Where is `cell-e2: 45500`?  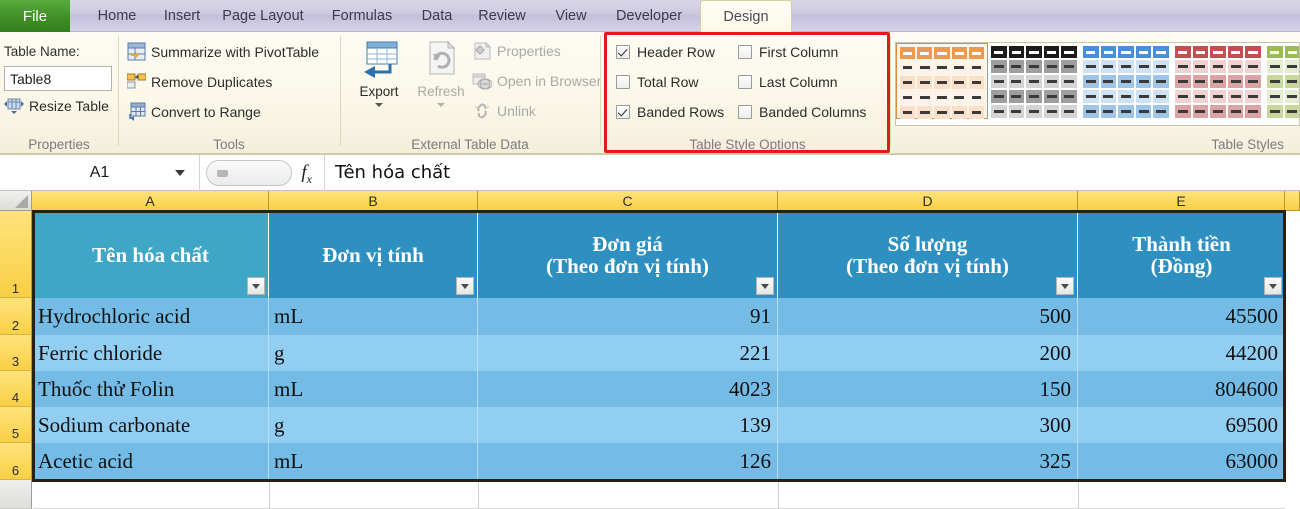 cell-e2: 45500 is located at coordinates (1181, 316).